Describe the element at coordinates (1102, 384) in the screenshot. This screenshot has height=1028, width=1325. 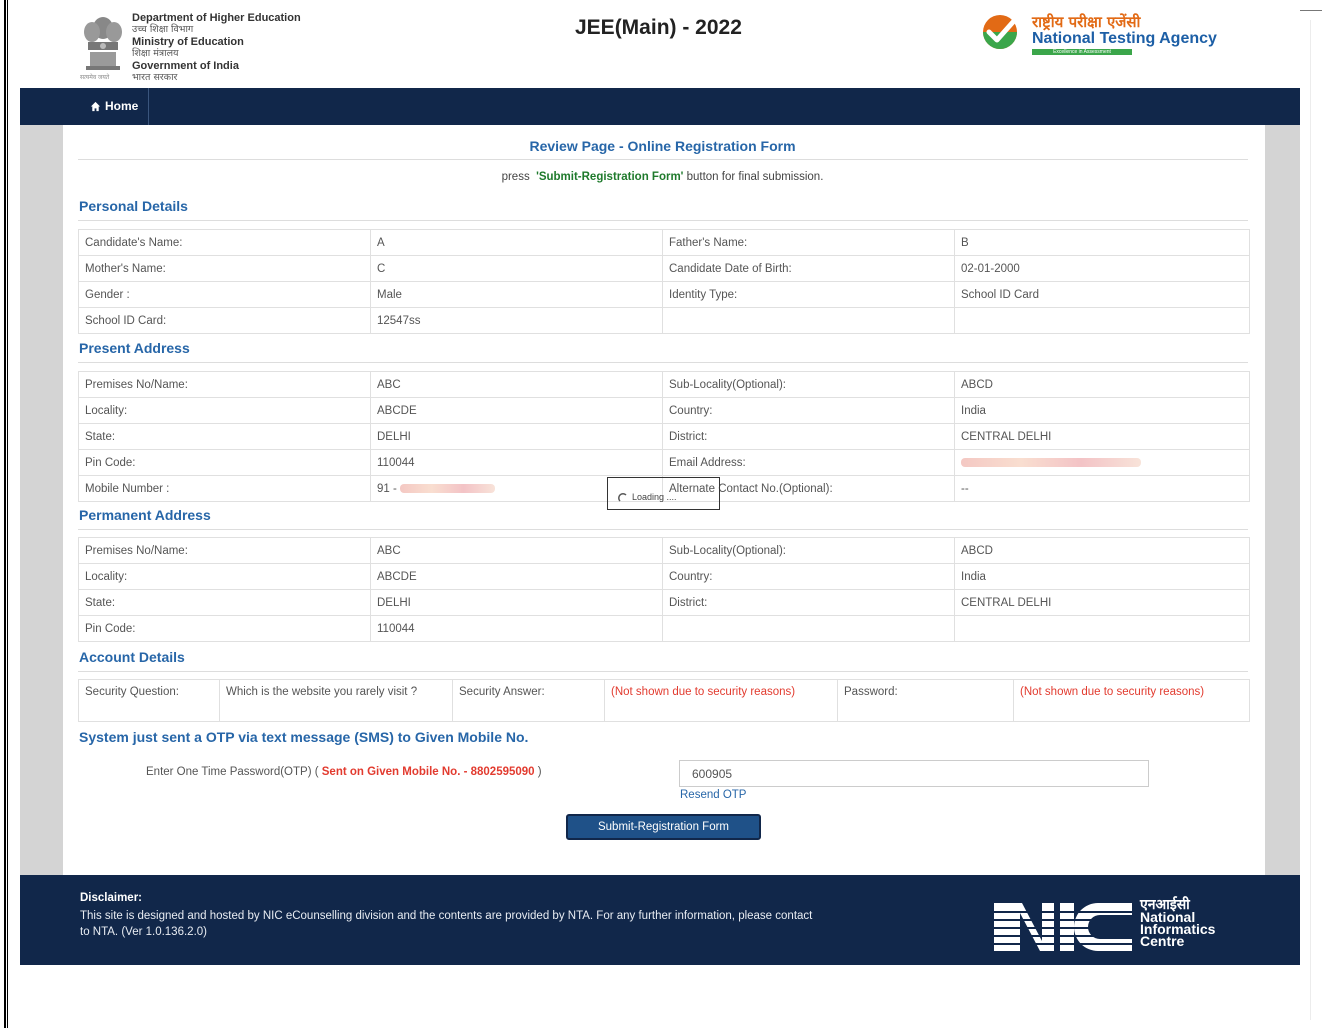
I see `field-value: ABCD` at that location.